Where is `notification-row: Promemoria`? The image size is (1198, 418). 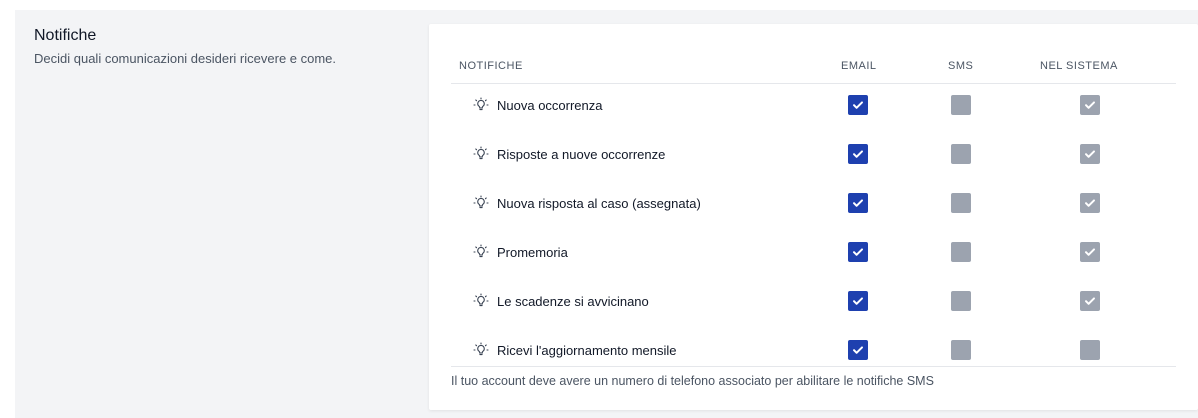 notification-row: Promemoria is located at coordinates (813, 252).